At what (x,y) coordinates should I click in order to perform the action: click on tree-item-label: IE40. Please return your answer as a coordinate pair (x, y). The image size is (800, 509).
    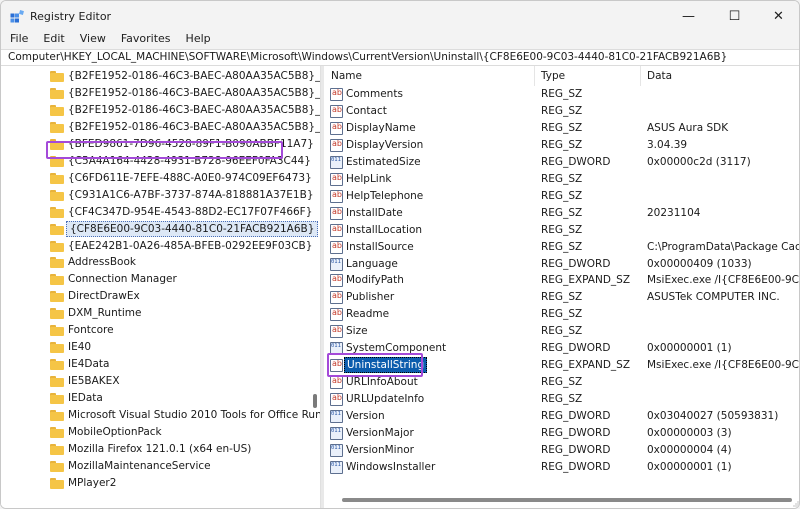
    Looking at the image, I should click on (80, 347).